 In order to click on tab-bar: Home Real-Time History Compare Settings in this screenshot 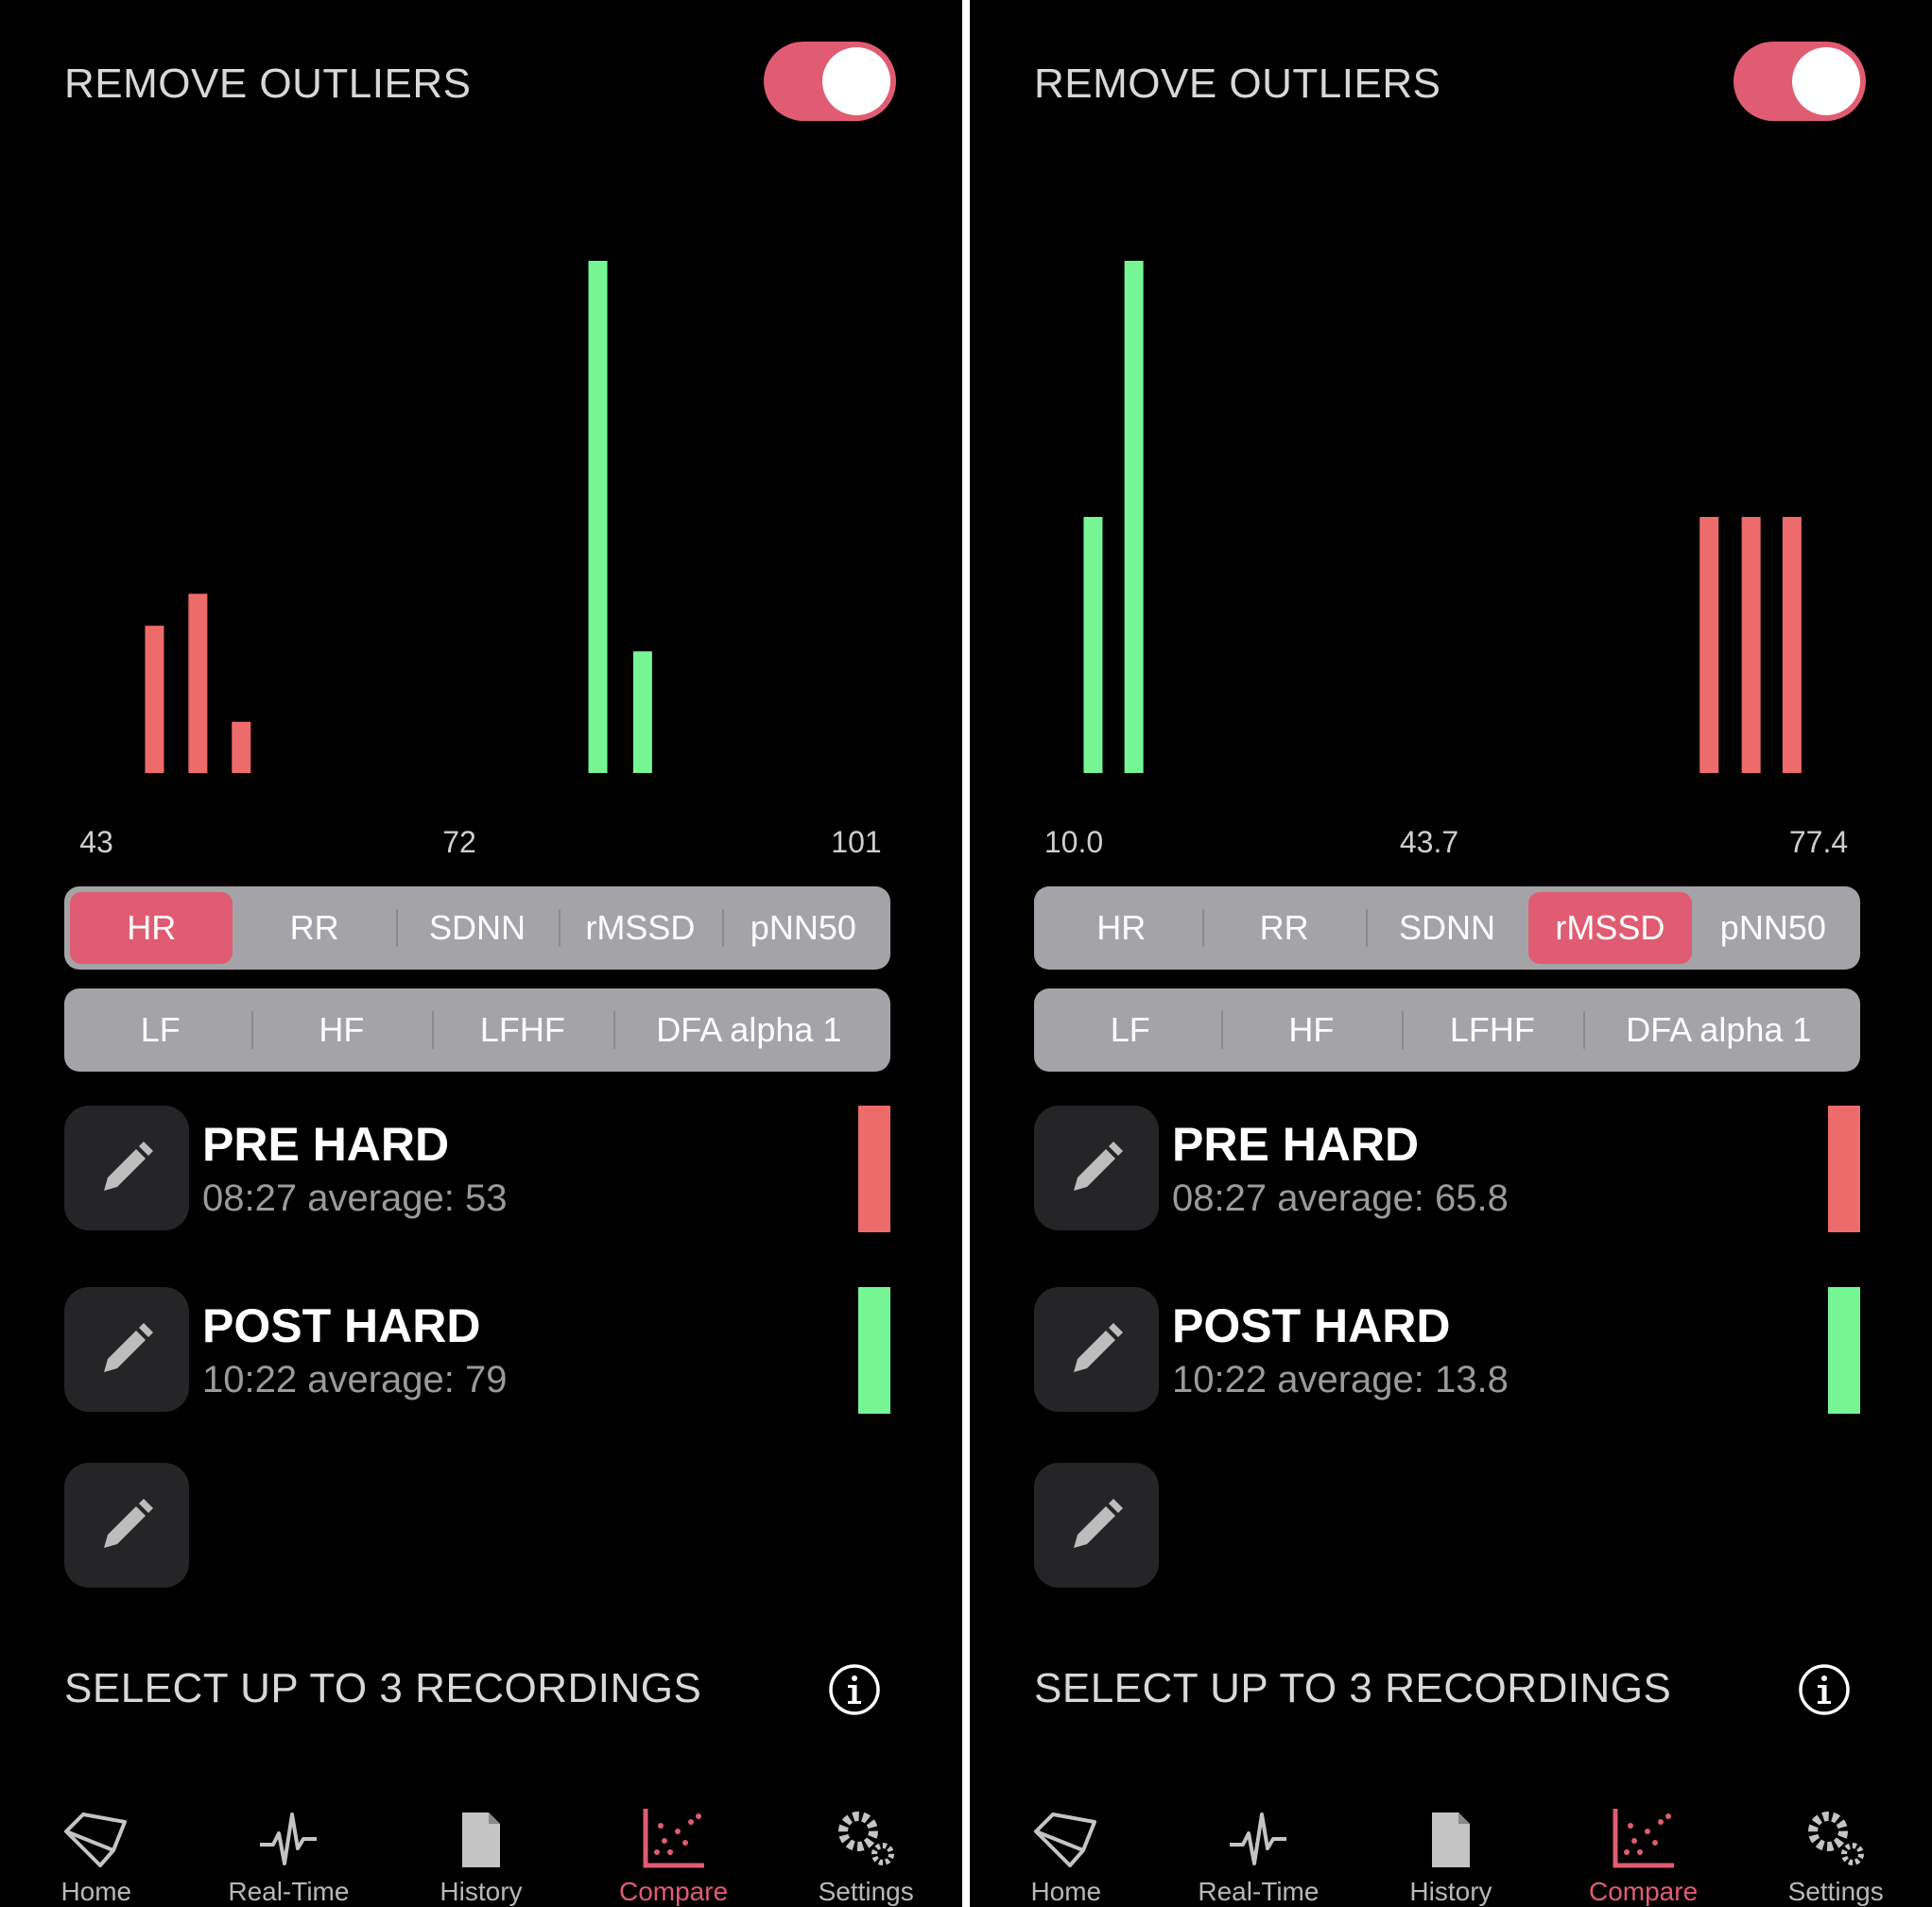, I will do `click(1451, 1842)`.